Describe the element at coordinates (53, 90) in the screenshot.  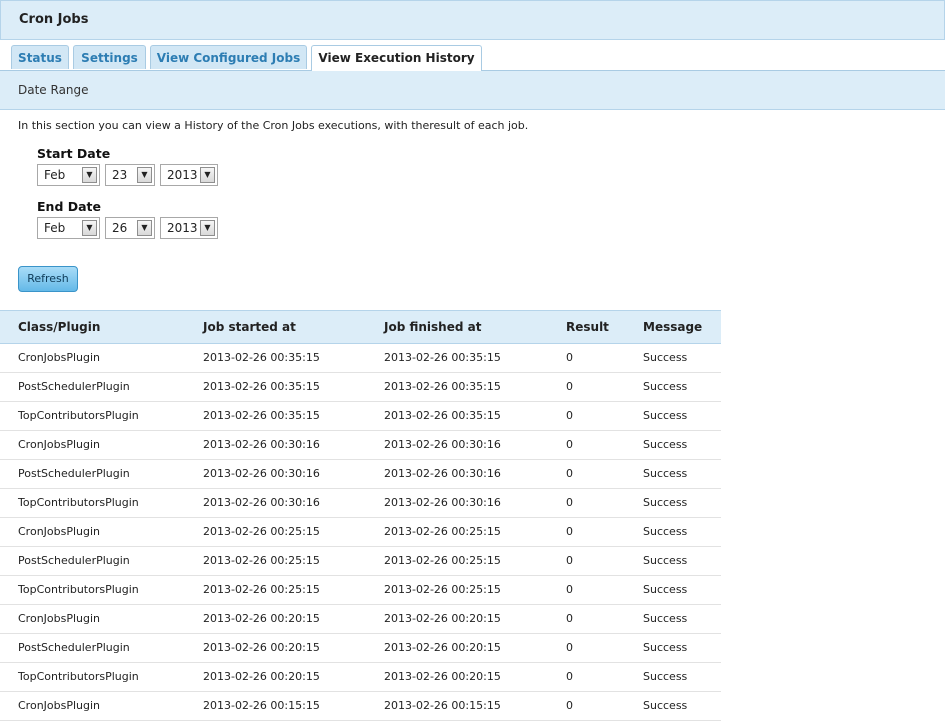
I see `section-title: Date Range` at that location.